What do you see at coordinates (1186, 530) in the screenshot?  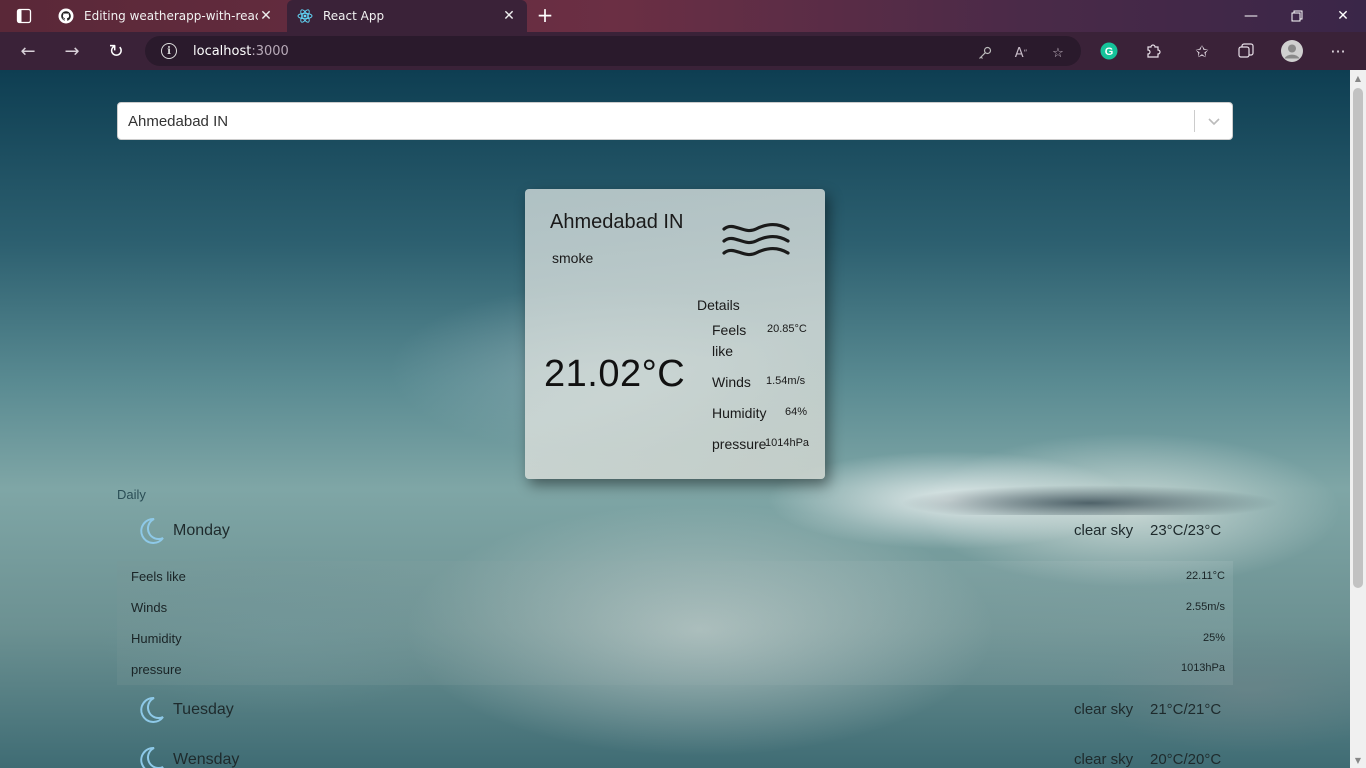 I see `day-temp-range: 23°C/23°C` at bounding box center [1186, 530].